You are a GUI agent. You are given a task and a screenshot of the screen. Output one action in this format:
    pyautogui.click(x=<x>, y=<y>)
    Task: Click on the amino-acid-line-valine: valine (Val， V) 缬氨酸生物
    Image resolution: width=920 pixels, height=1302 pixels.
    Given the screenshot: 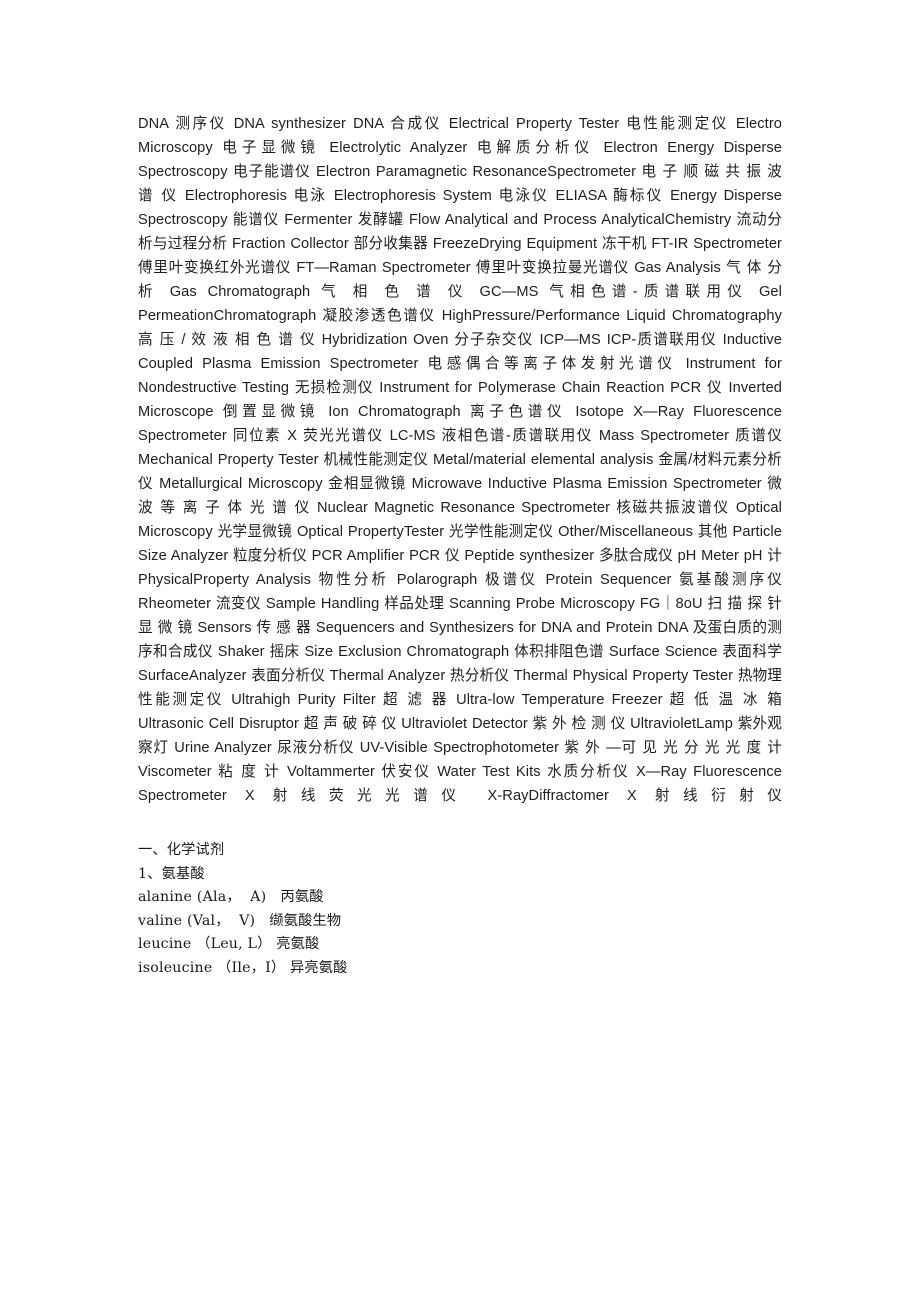 What is the action you would take?
    pyautogui.click(x=240, y=920)
    